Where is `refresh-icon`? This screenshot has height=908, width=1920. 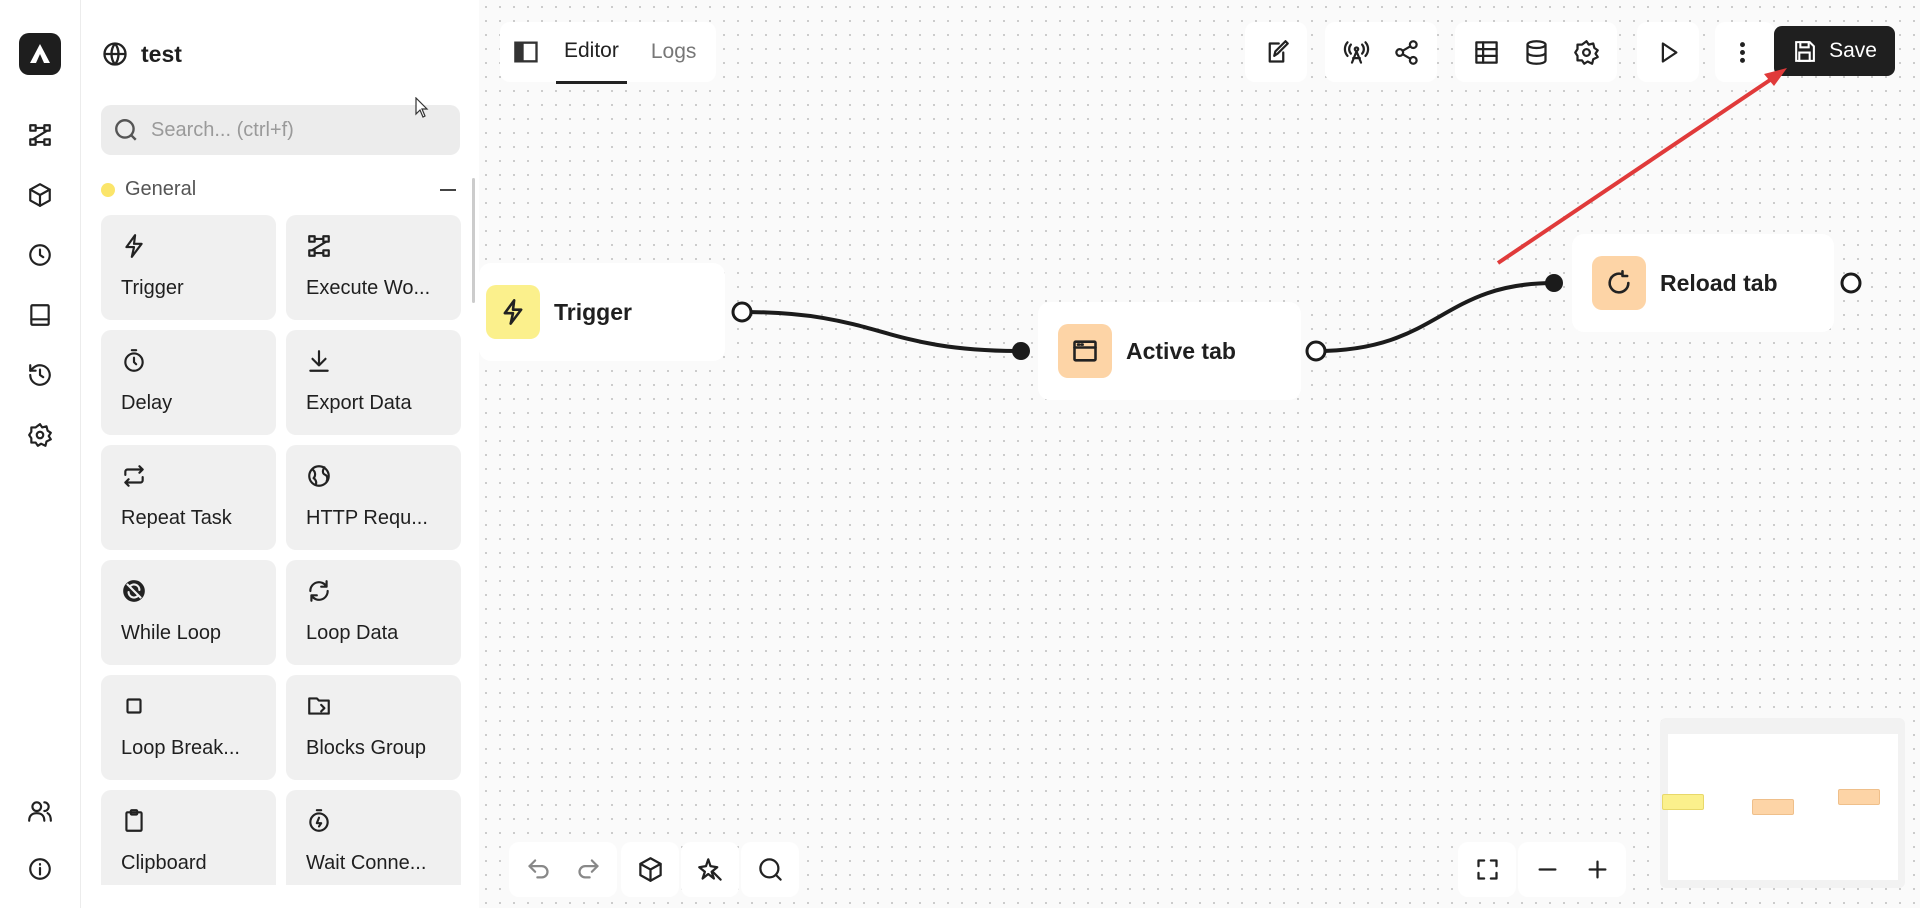 refresh-icon is located at coordinates (319, 591).